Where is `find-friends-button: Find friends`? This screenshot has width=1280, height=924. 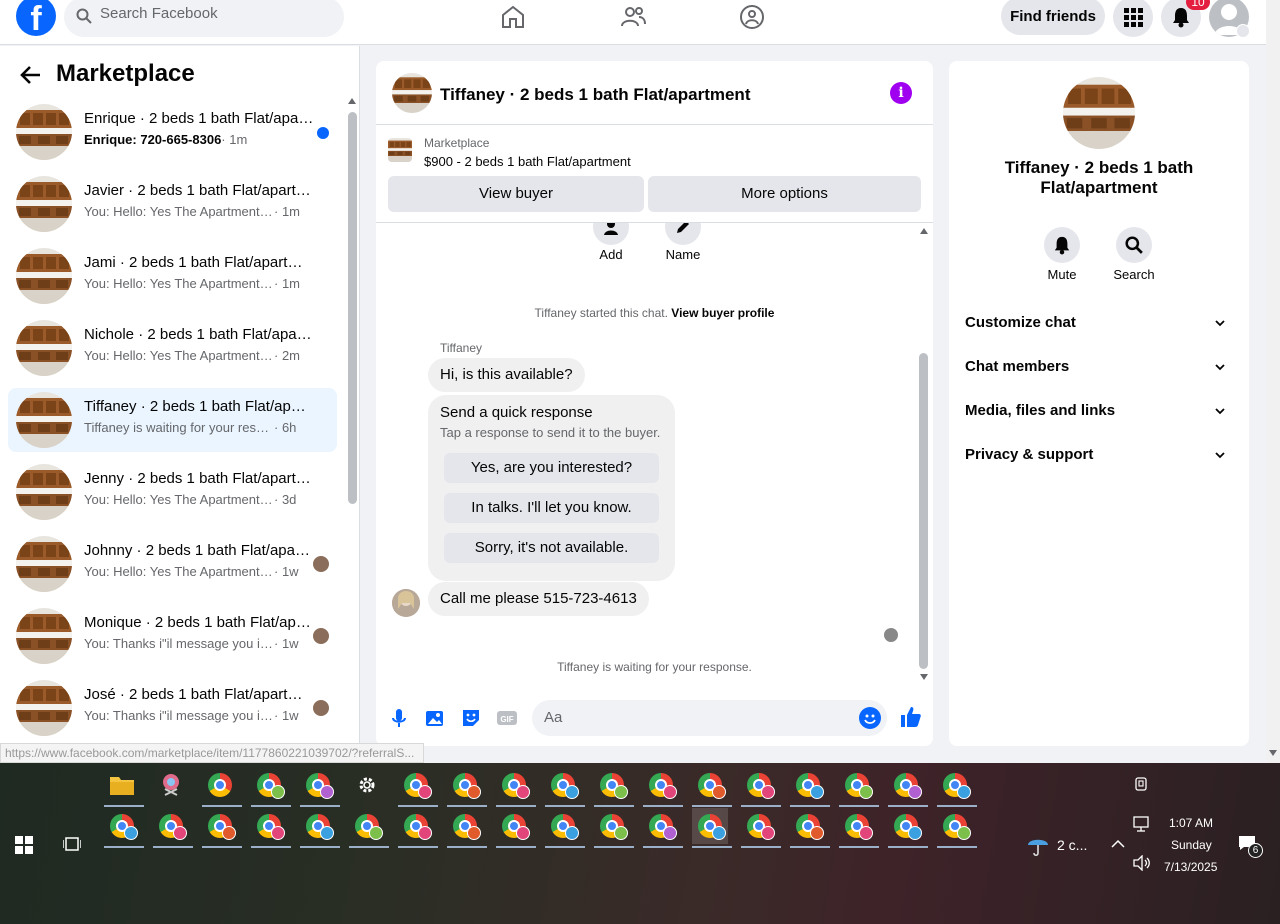 find-friends-button: Find friends is located at coordinates (1053, 17).